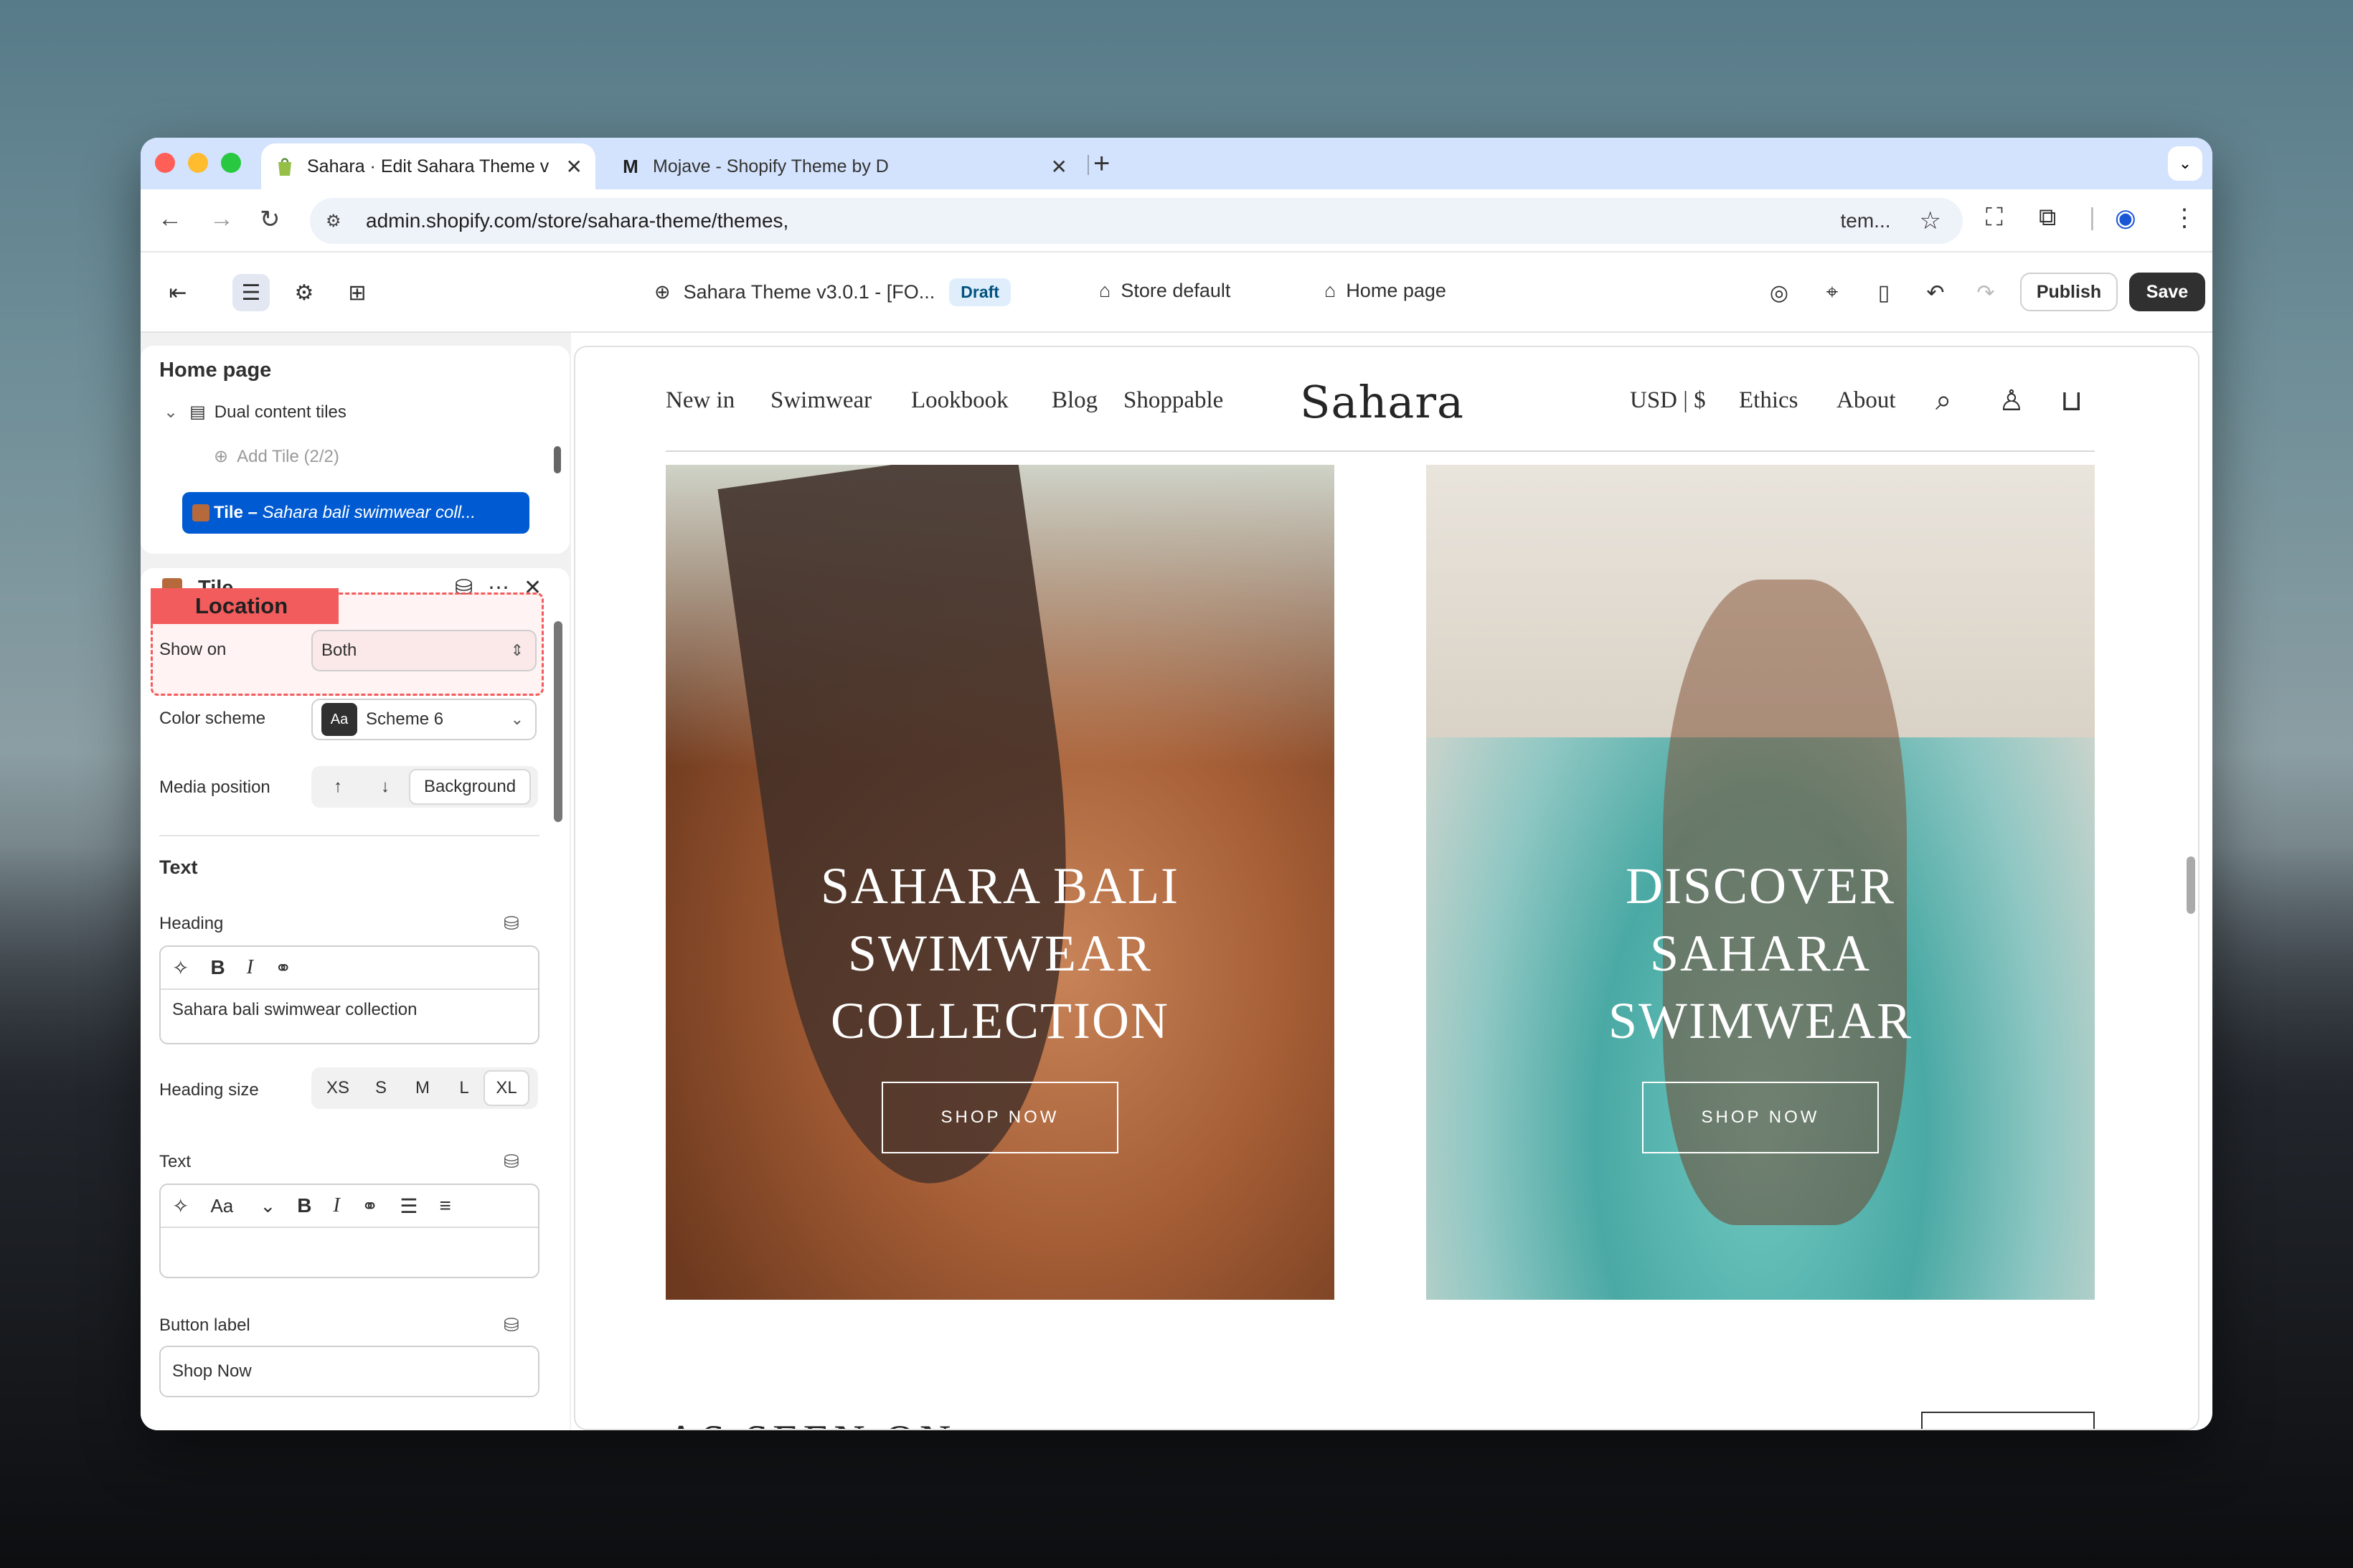 This screenshot has height=1568, width=2353. What do you see at coordinates (2048, 218) in the screenshot?
I see `extensions-puzzle-icon: ⧉` at bounding box center [2048, 218].